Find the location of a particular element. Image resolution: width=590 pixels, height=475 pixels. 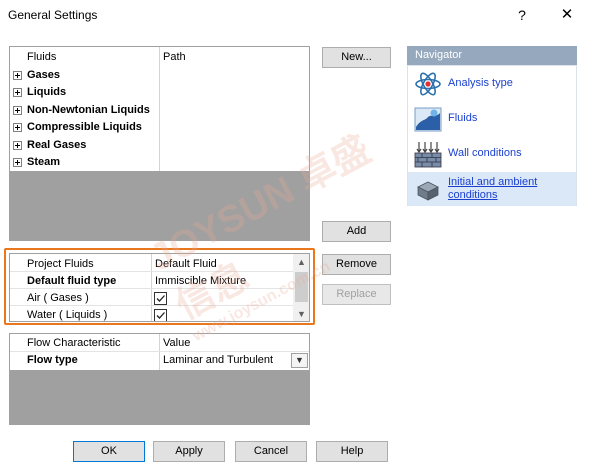

nav-item-analysis-type: Analysis type is located at coordinates (492, 84).